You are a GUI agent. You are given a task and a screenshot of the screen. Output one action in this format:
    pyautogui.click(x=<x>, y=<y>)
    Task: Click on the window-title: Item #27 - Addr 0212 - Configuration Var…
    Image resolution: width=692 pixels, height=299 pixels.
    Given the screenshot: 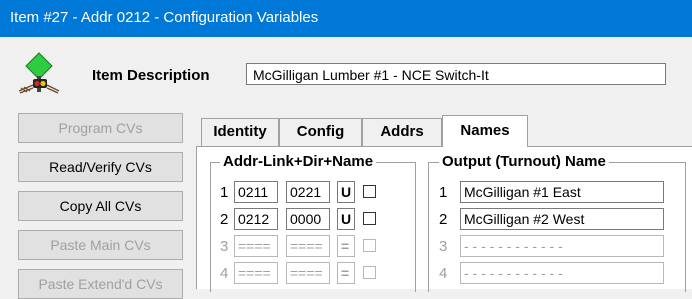 What is the action you would take?
    pyautogui.click(x=164, y=17)
    